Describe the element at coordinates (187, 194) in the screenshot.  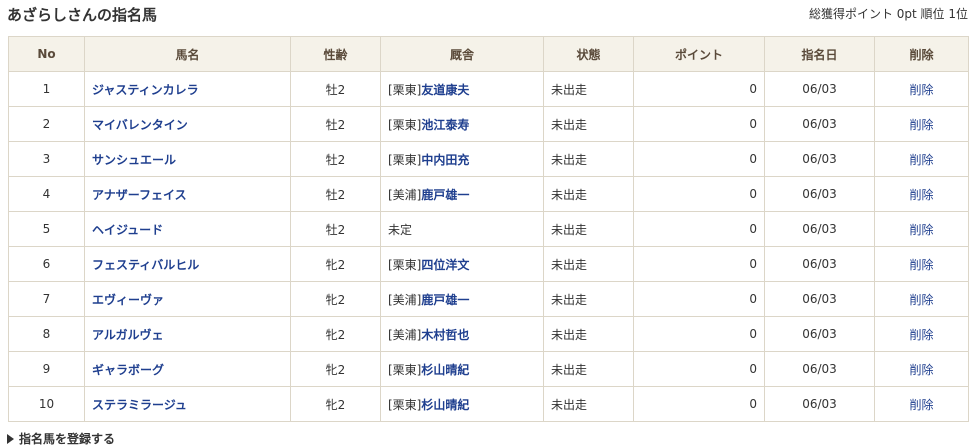
I see `horse-name-cell: アナザーフェイス` at that location.